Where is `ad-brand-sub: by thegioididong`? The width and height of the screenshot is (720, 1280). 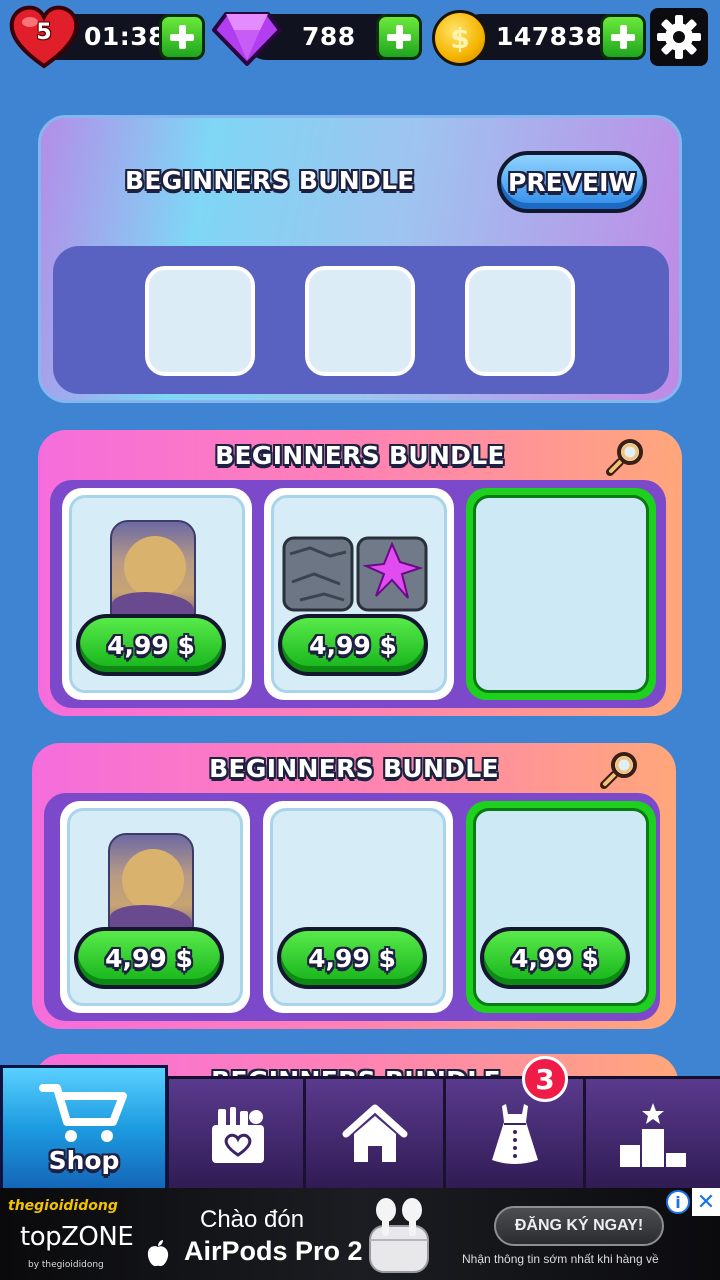 ad-brand-sub: by thegioididong is located at coordinates (66, 1265).